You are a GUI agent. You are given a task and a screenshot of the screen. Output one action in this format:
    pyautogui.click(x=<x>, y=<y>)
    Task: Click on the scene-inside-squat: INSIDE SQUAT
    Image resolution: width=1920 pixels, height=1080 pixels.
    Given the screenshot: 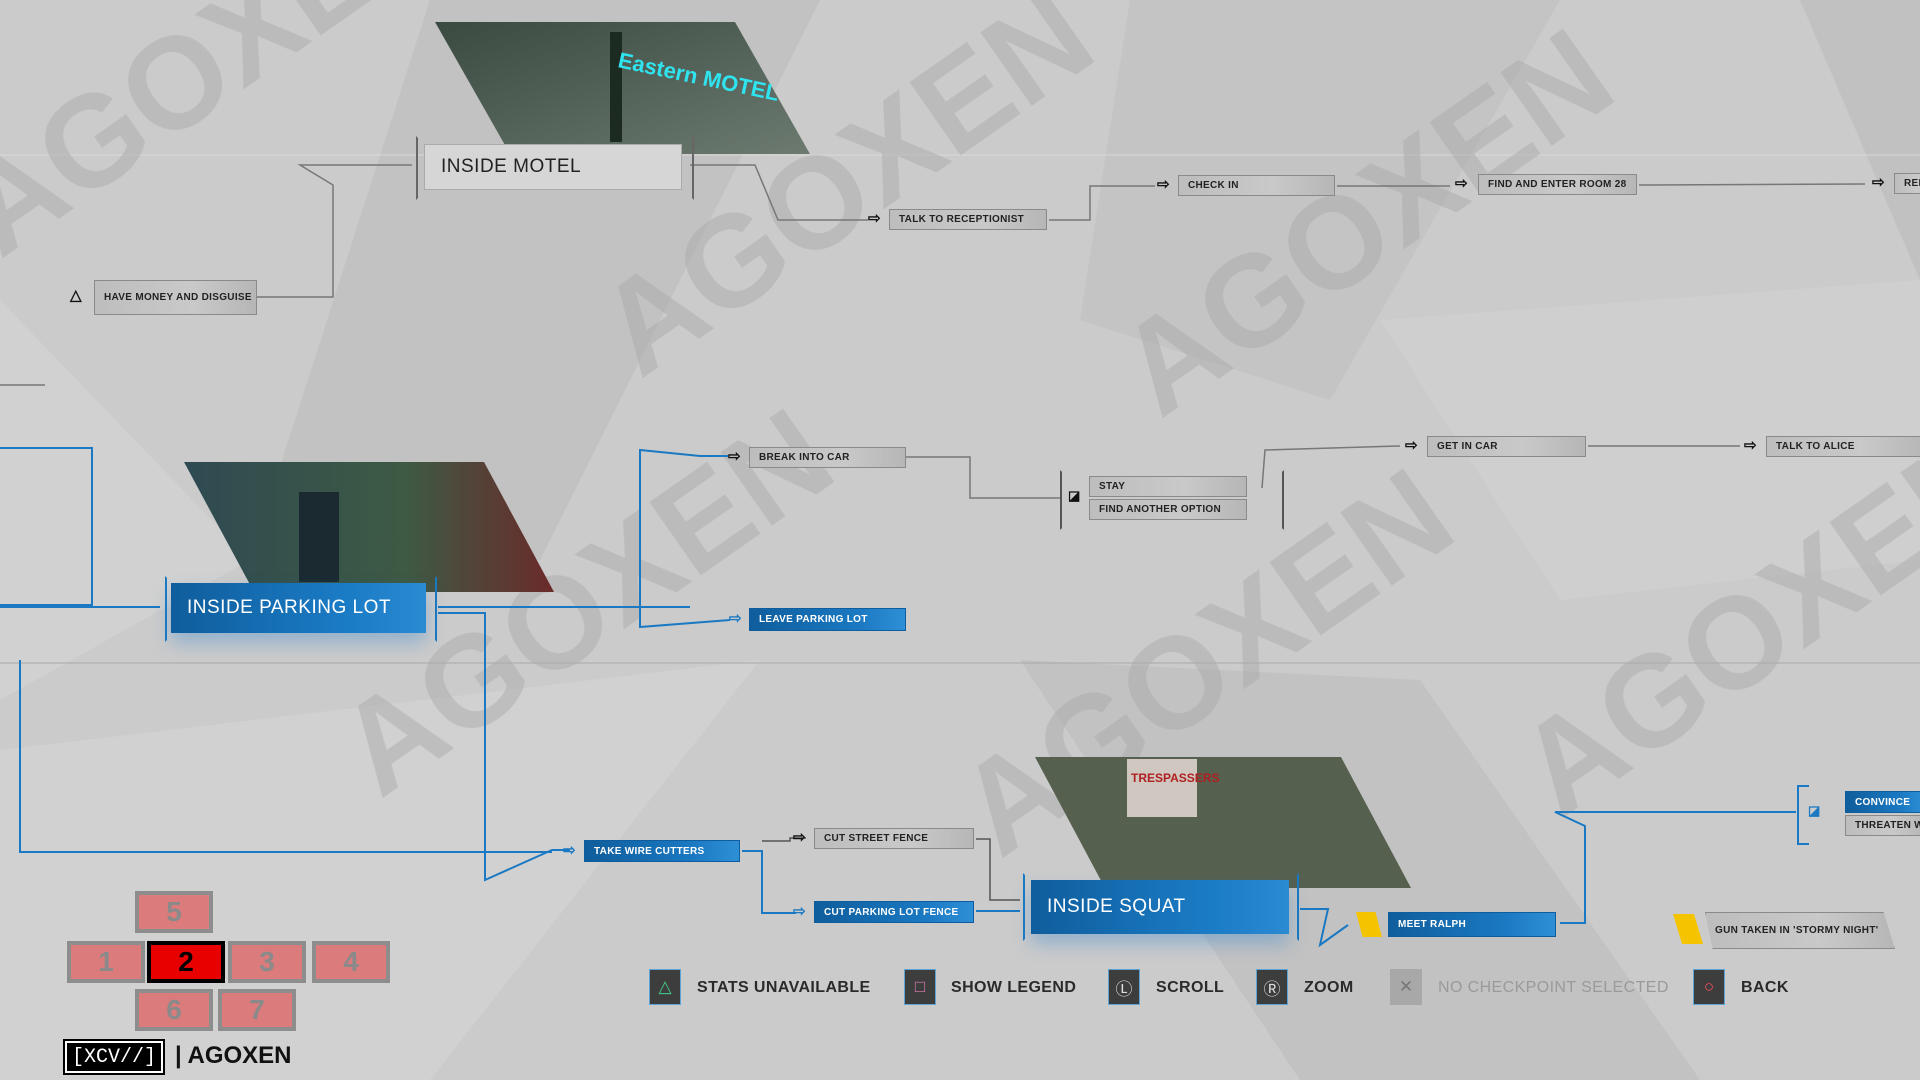 What is the action you would take?
    pyautogui.click(x=1160, y=907)
    